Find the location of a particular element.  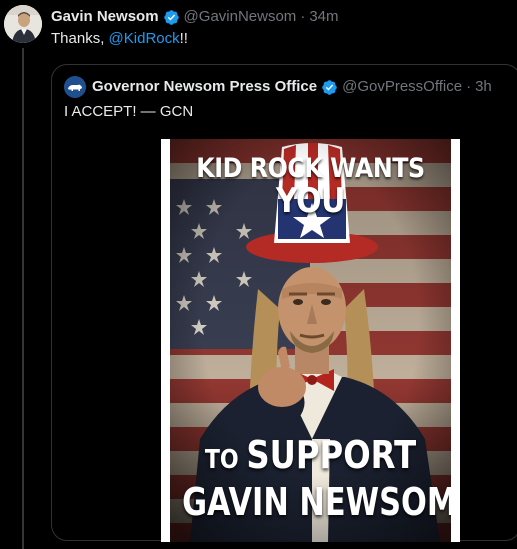

tweet-body: Thanks, @KidRock!! is located at coordinates (119, 39).